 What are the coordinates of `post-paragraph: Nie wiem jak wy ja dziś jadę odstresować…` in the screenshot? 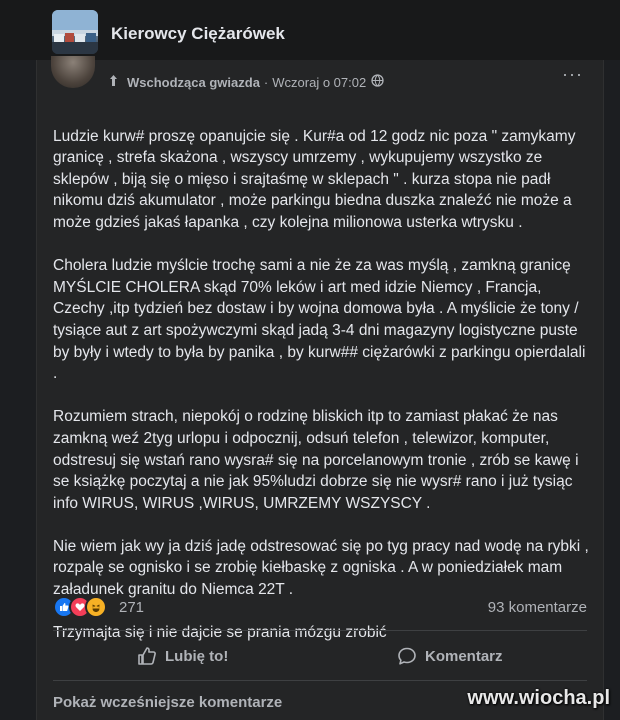 It's located at (321, 568).